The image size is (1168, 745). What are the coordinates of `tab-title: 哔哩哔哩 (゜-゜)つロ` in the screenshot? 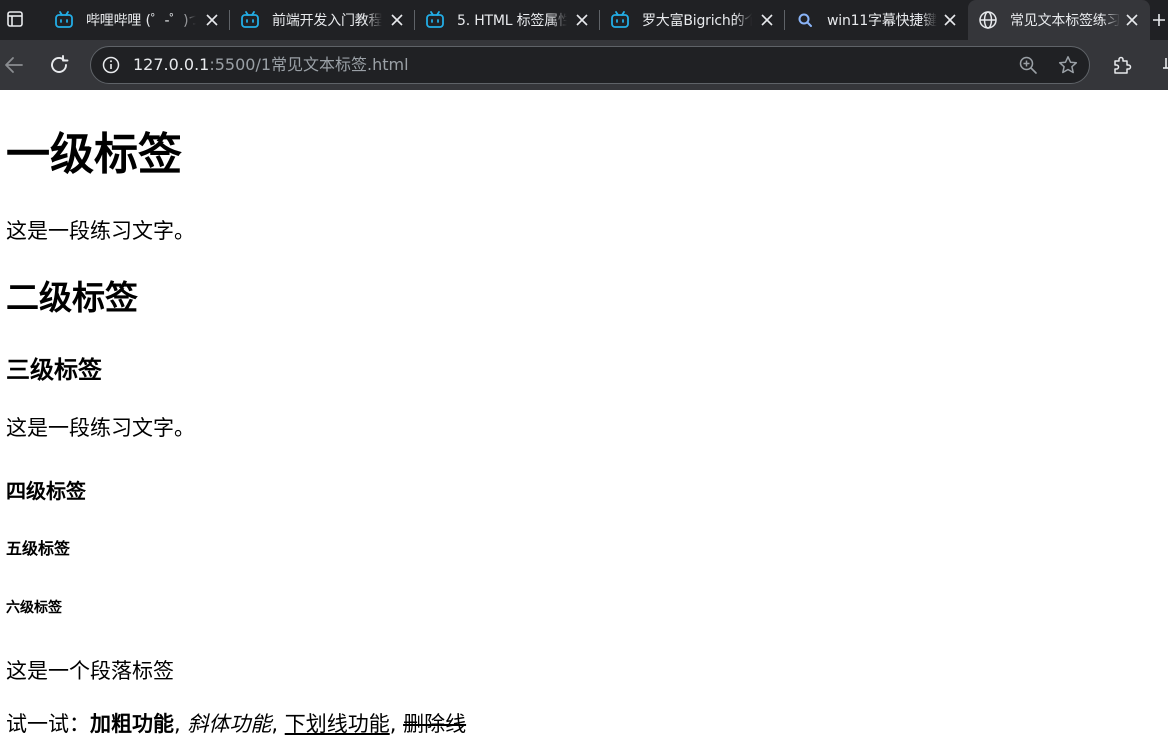 It's located at (141, 21).